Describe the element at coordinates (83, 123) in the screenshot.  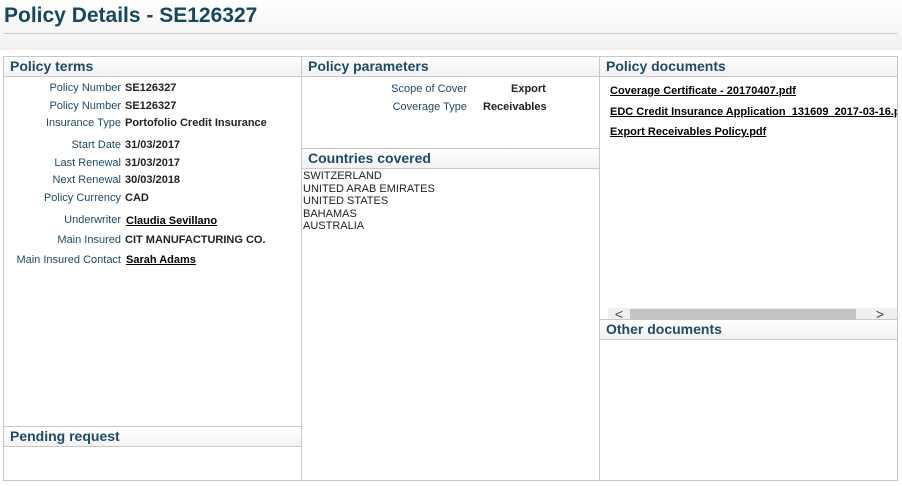
I see `insurance-type-label: Insurance Type` at that location.